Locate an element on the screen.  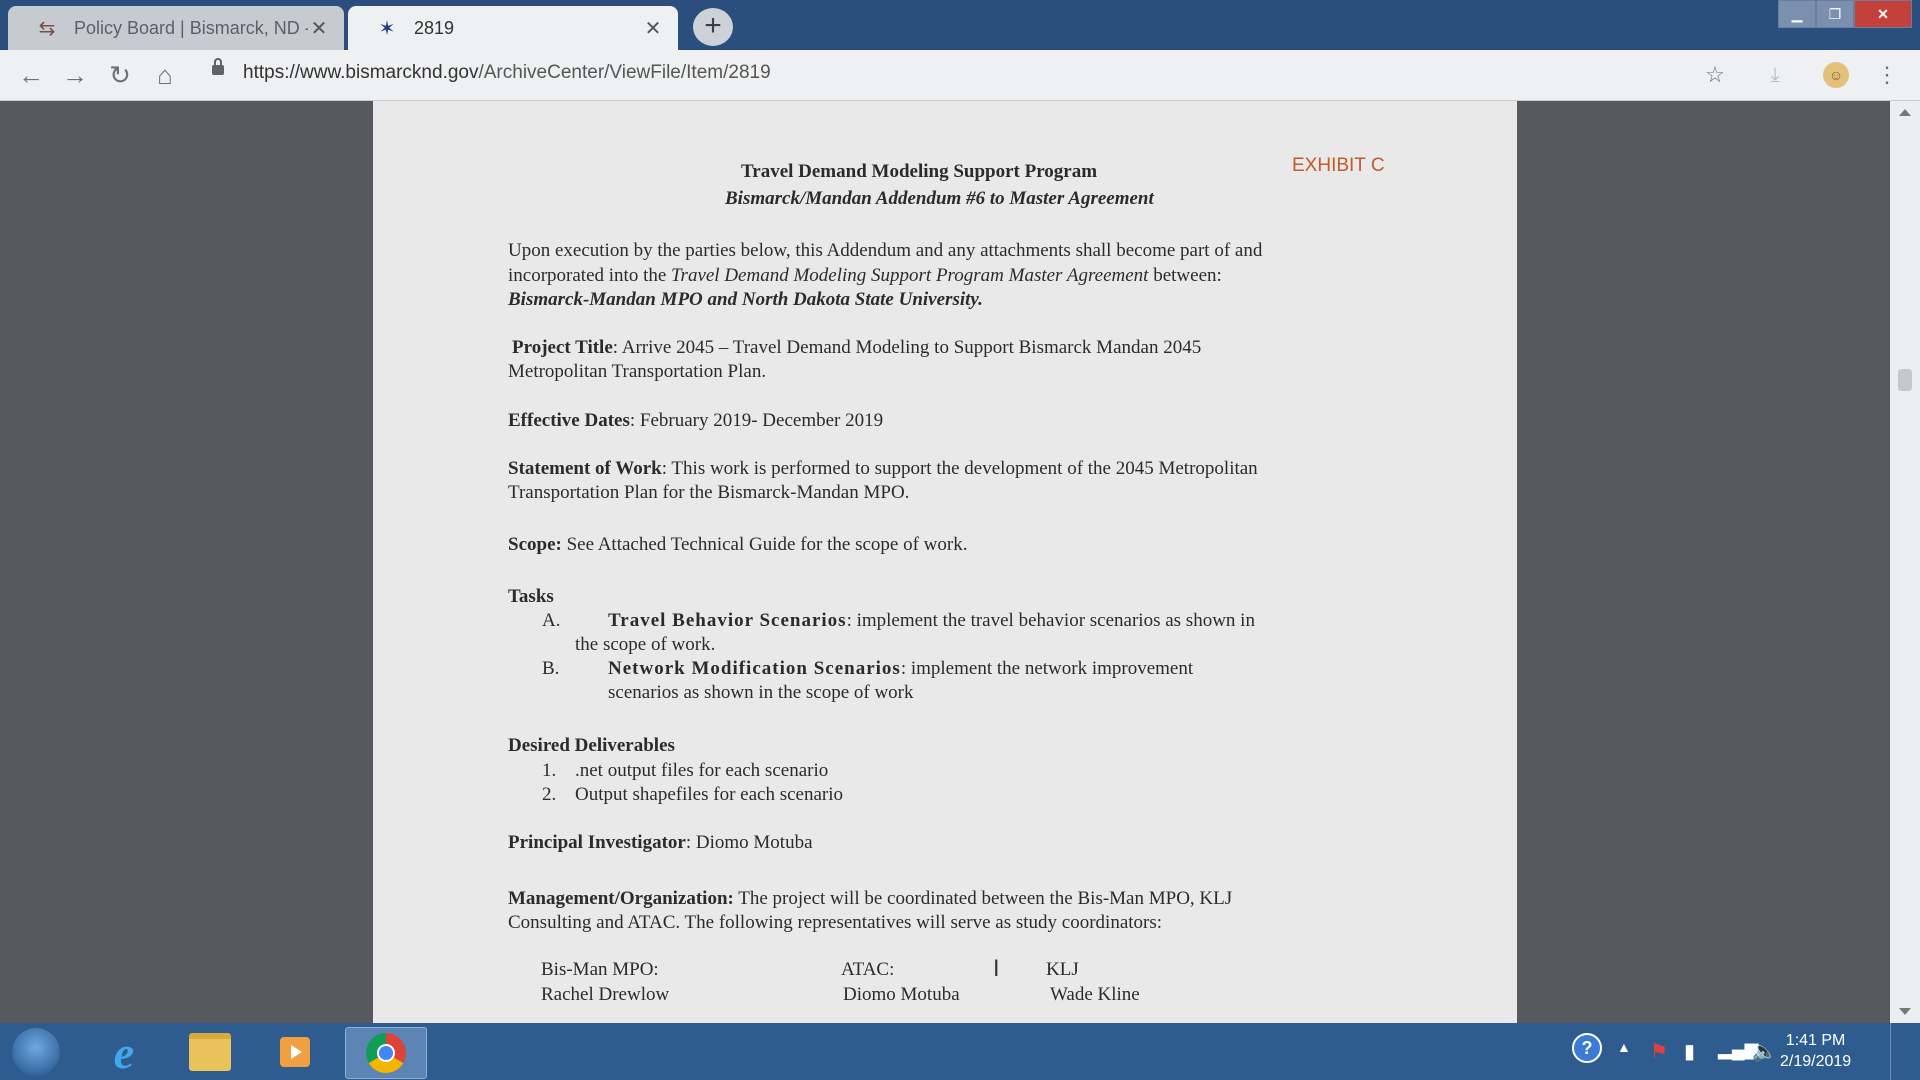
deliverable-1-num: 1. is located at coordinates (549, 770).